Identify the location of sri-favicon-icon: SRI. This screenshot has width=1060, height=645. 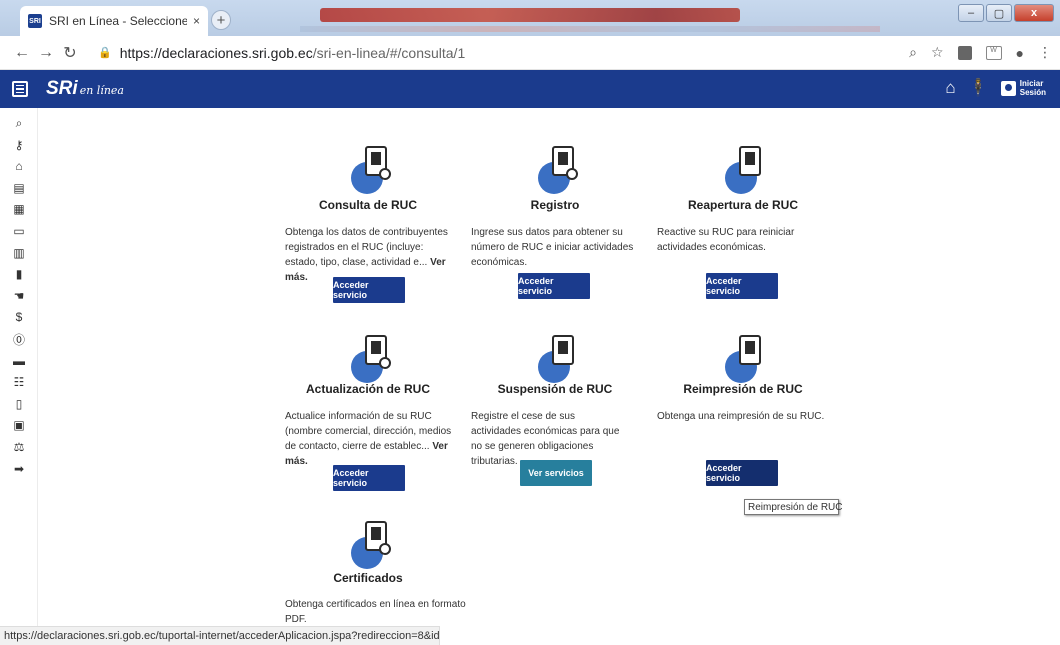
(35, 21).